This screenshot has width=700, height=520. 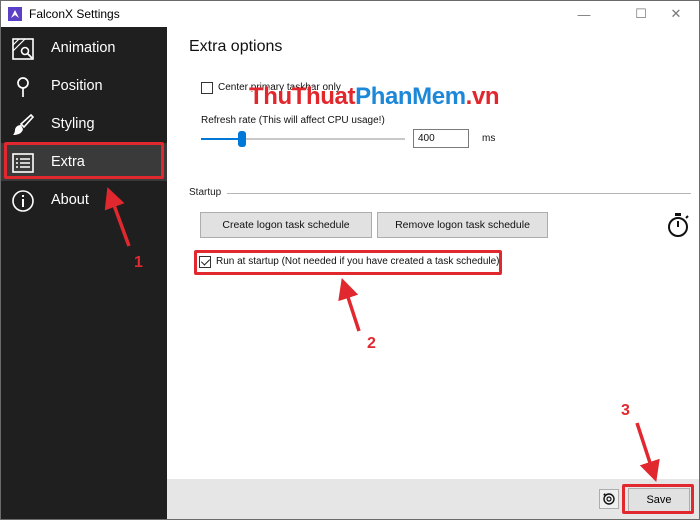 I want to click on refresh-rate-slider-fill, so click(x=221, y=139).